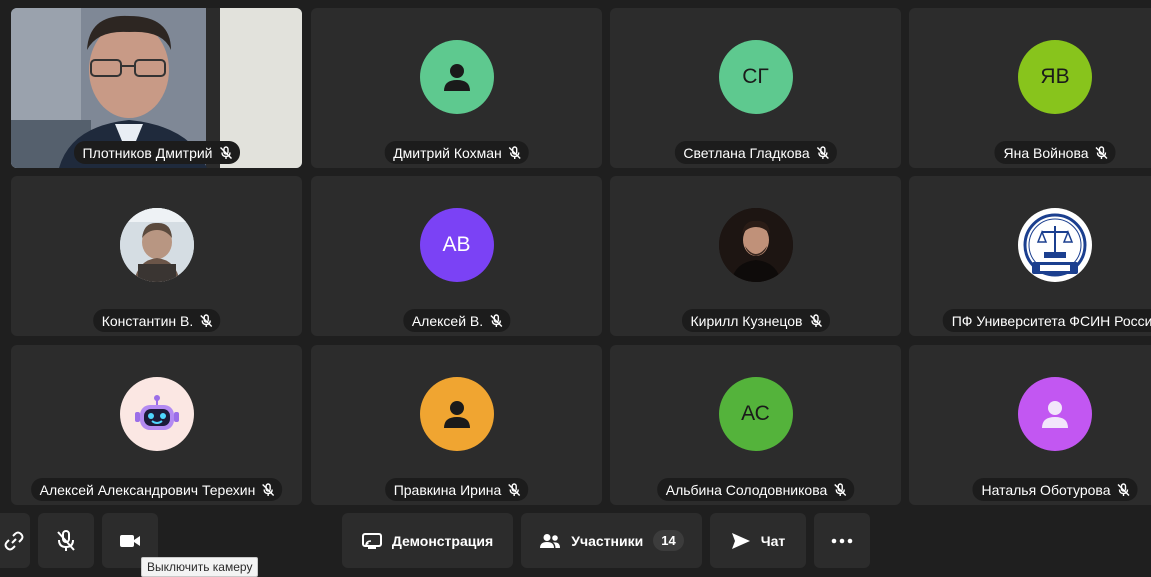 The height and width of the screenshot is (577, 1151). I want to click on participant-name-pill: Плотников Дмитрий, so click(156, 152).